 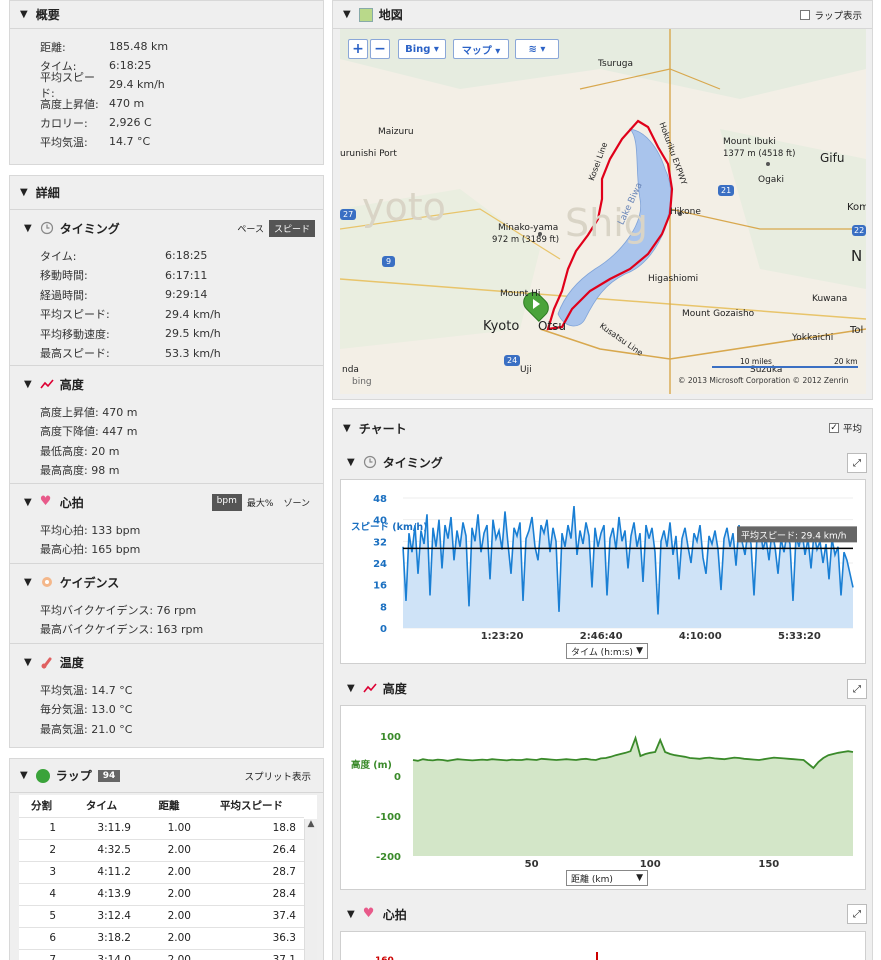 I want to click on heart-rate-header: ▼ ♥ 心拍 bpm 最大% ゾーン, so click(x=166, y=502).